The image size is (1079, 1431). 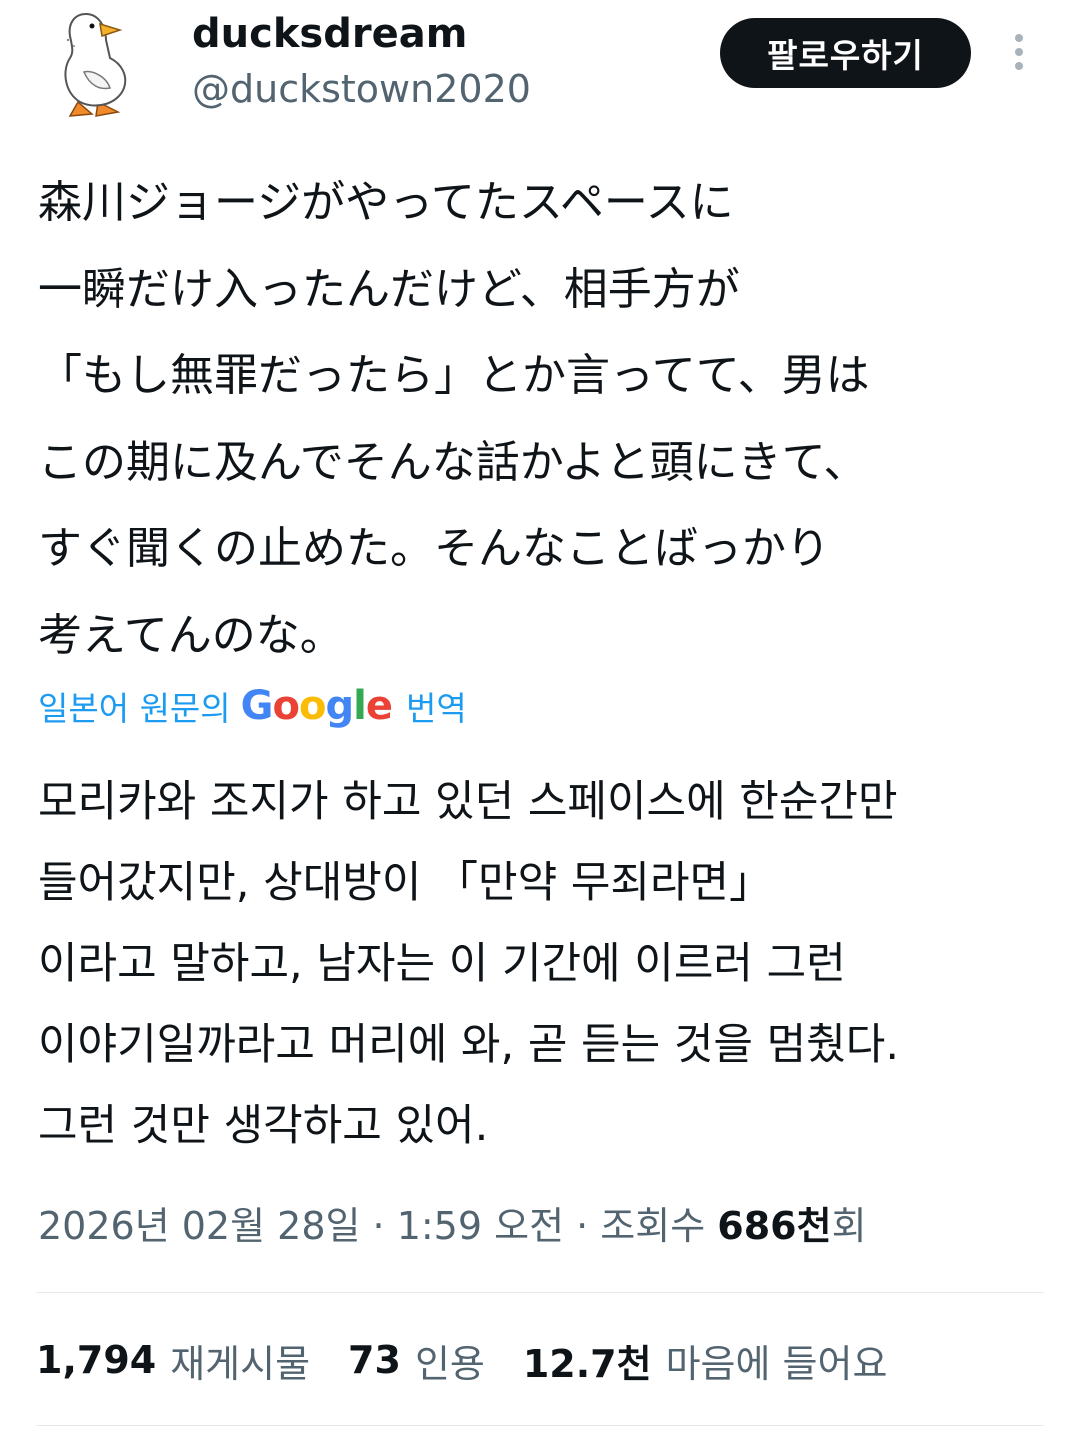 I want to click on views-suffix: 회, so click(x=849, y=1226).